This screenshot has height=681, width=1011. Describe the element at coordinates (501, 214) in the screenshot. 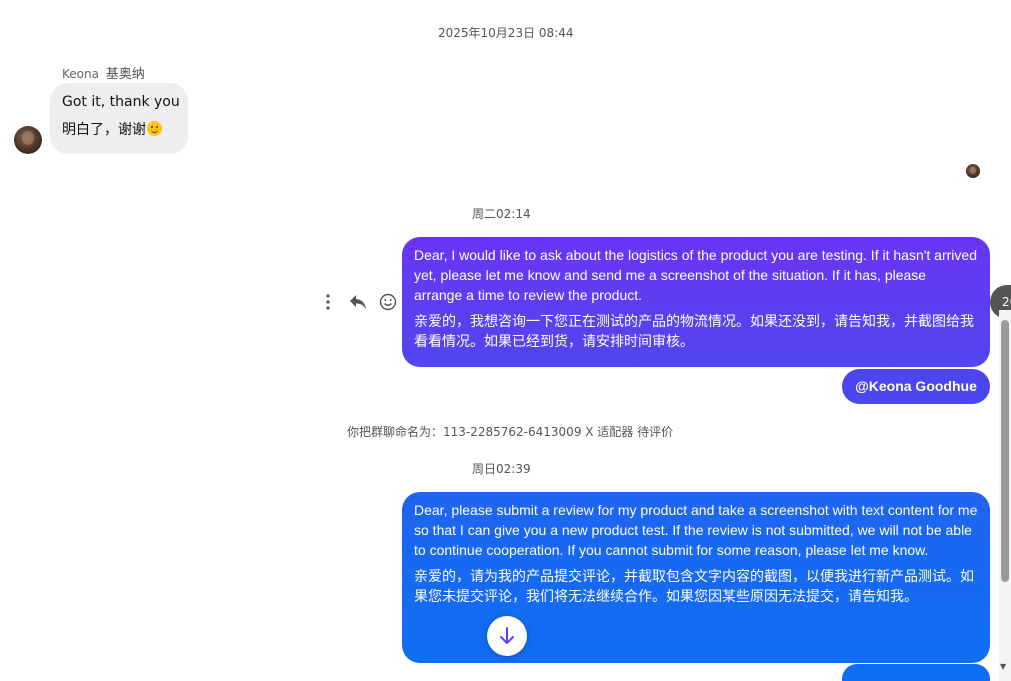

I see `timestamp: 周二02:14` at that location.